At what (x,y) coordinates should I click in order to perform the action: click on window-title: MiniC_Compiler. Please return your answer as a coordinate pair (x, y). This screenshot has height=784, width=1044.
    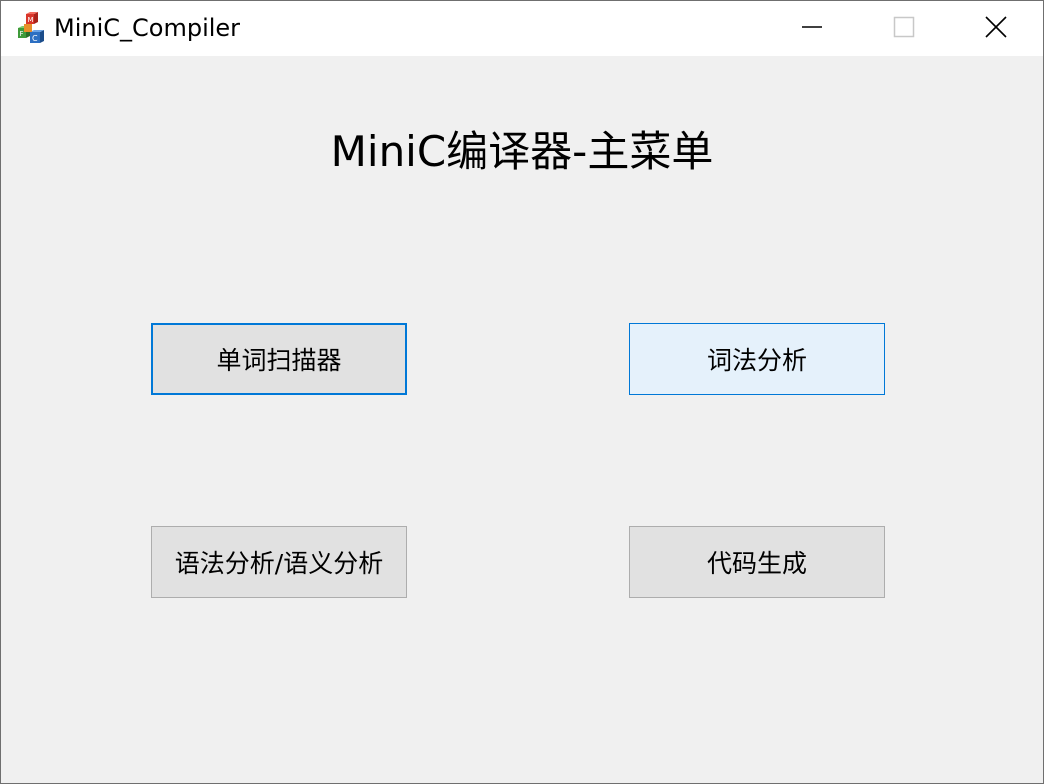
    Looking at the image, I should click on (147, 28).